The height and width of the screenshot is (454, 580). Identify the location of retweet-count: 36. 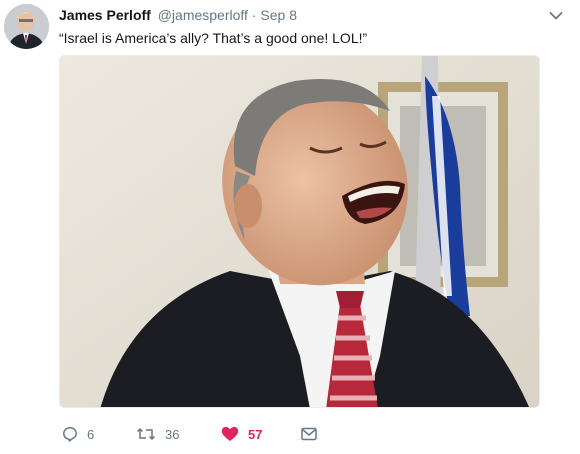
(172, 434).